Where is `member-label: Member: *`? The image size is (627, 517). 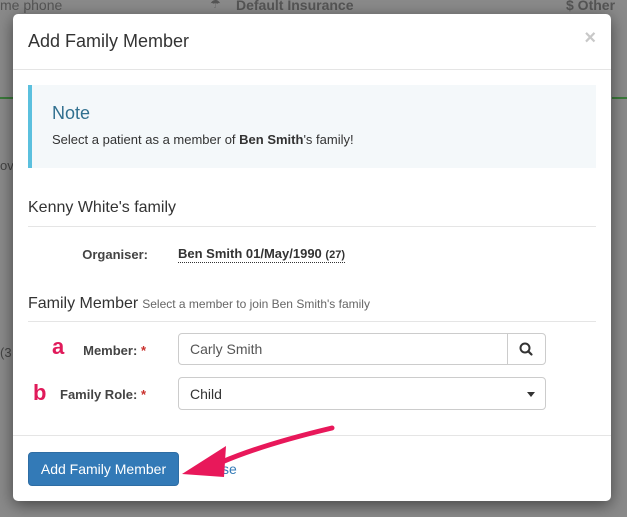
member-label: Member: * is located at coordinates (114, 350).